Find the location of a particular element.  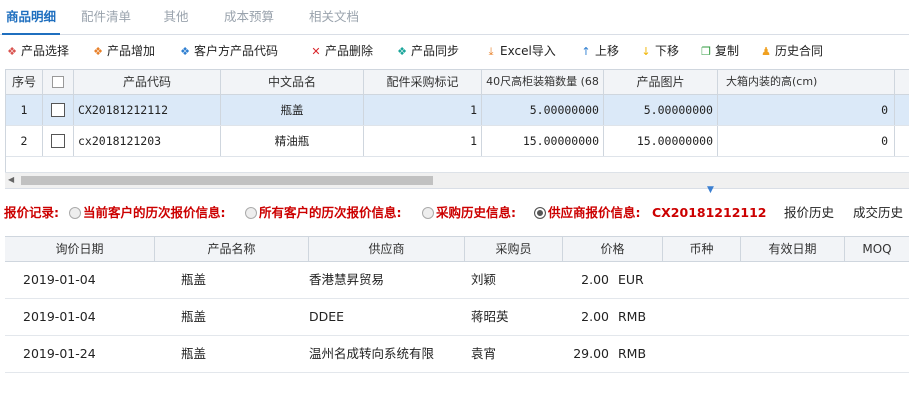

product-sync-button: ❖ 产品同步 is located at coordinates (427, 51).